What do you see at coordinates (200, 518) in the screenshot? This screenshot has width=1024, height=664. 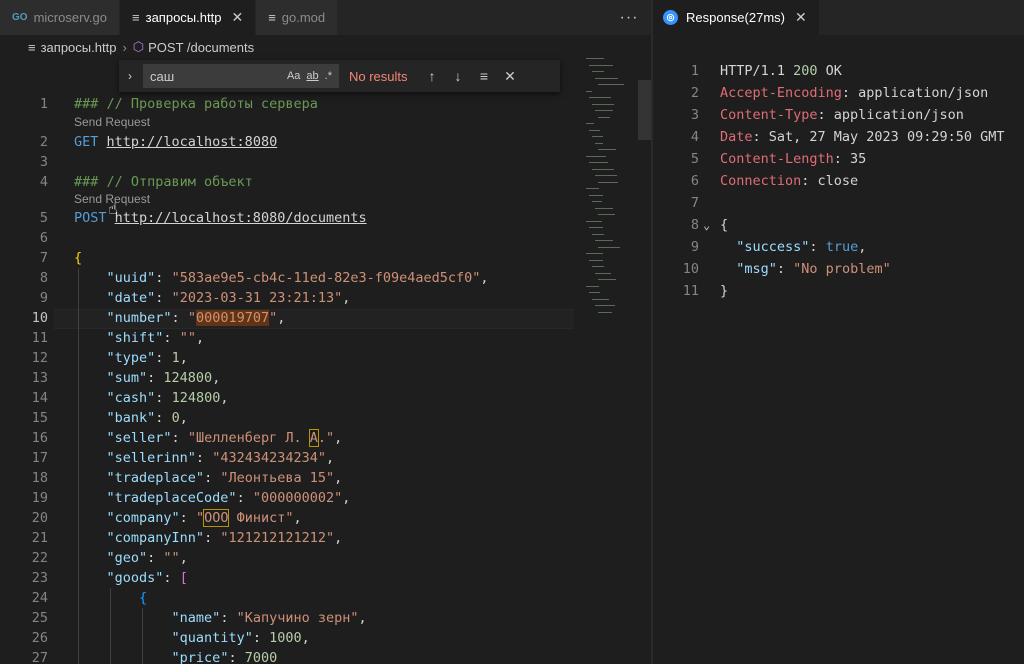 I see `code-token: "` at bounding box center [200, 518].